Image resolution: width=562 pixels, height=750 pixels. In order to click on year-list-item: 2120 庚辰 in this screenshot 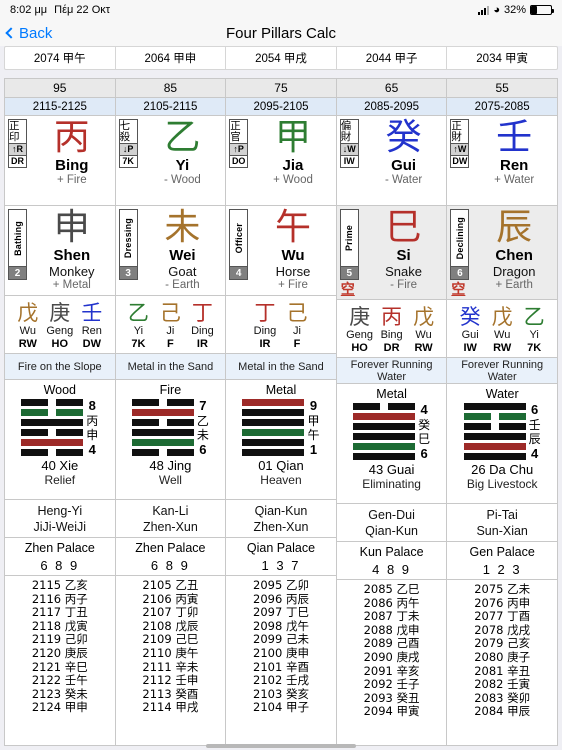, I will do `click(59, 652)`.